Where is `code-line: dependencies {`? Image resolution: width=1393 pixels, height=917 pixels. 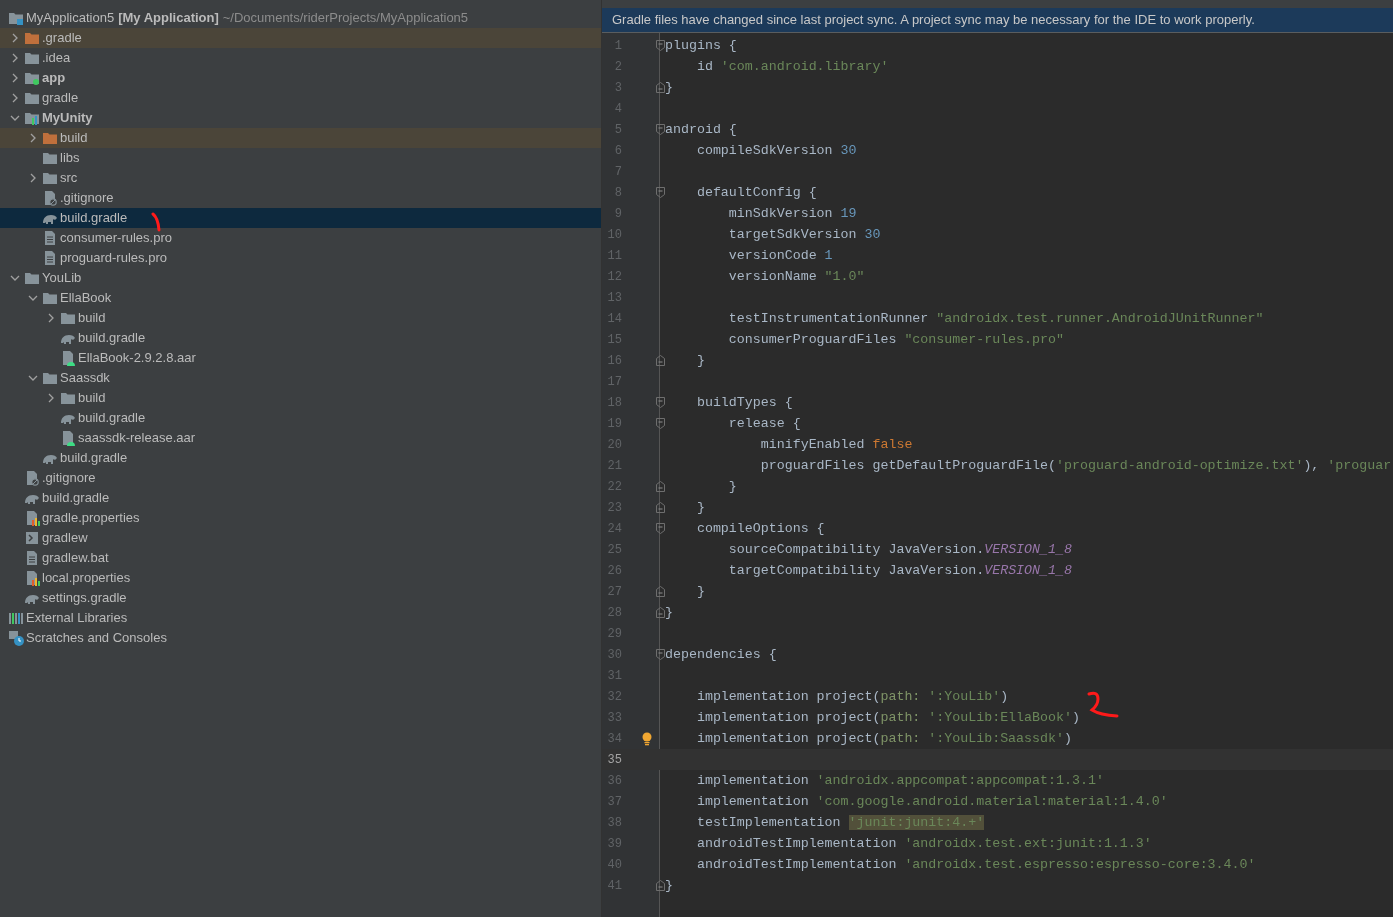 code-line: dependencies { is located at coordinates (721, 654).